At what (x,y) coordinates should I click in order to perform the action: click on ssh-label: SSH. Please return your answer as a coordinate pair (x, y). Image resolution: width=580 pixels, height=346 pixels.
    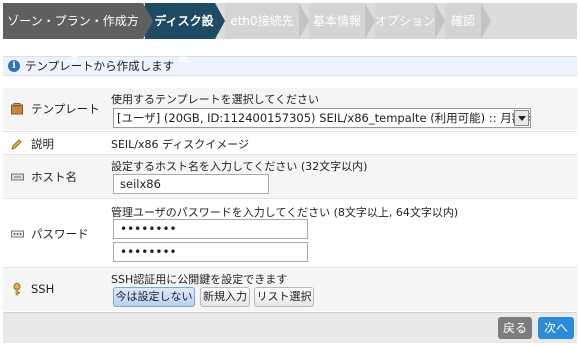
    Looking at the image, I should click on (32, 289).